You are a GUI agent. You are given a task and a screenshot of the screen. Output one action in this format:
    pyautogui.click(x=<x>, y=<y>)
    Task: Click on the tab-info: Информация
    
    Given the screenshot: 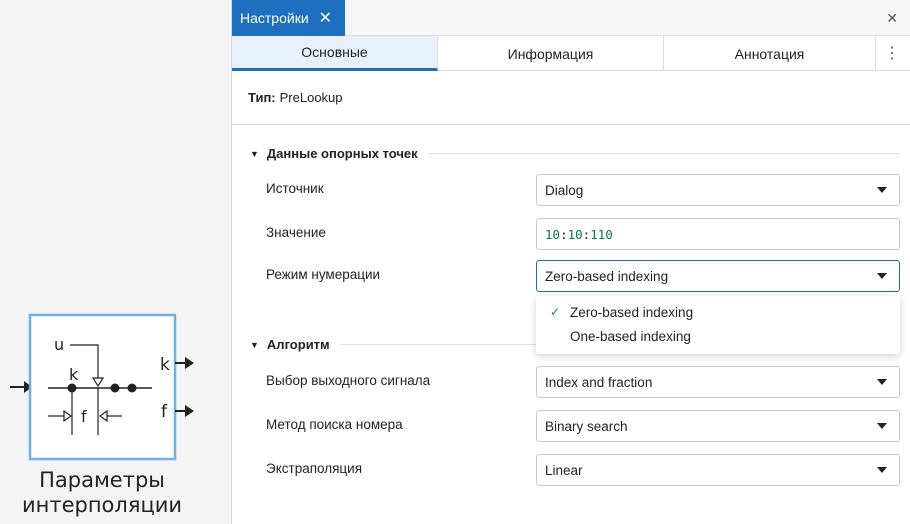 What is the action you would take?
    pyautogui.click(x=551, y=53)
    